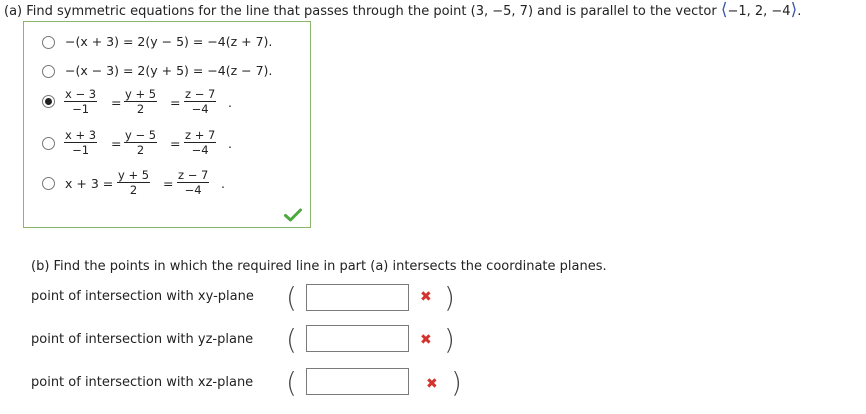 This screenshot has height=414, width=866. I want to click on option-4-den-2: 2, so click(140, 150).